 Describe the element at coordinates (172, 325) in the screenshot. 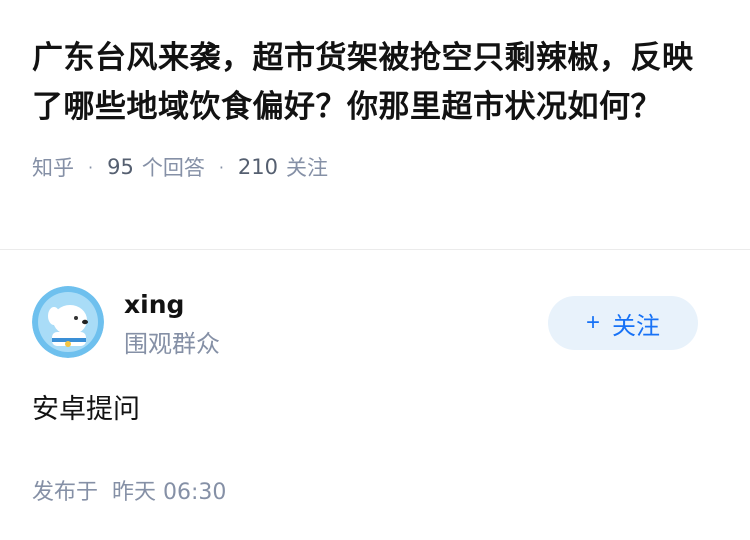

I see `author-info: xing 围观群众` at that location.